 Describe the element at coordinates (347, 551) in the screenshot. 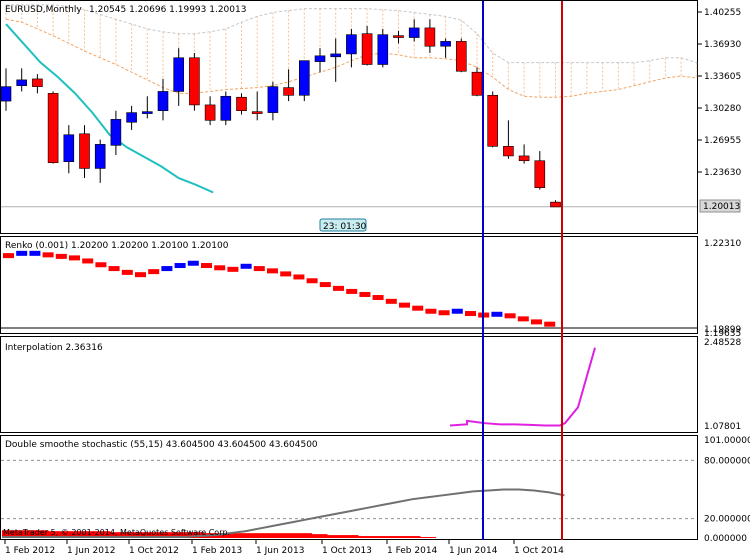

I see `x-axis-label: 1 Oct 2013` at that location.